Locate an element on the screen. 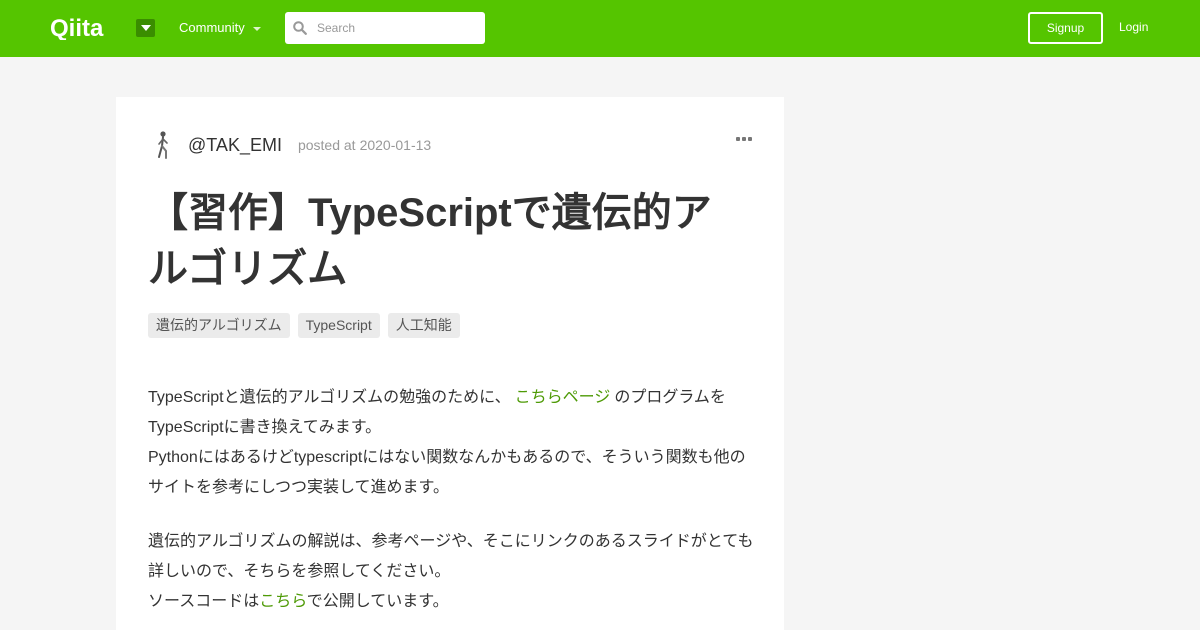  login-link: Login is located at coordinates (1133, 27).